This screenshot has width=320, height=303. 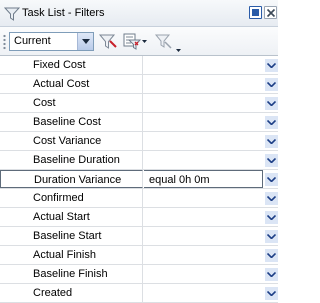 What do you see at coordinates (169, 42) in the screenshot?
I see `clear-filter-icon` at bounding box center [169, 42].